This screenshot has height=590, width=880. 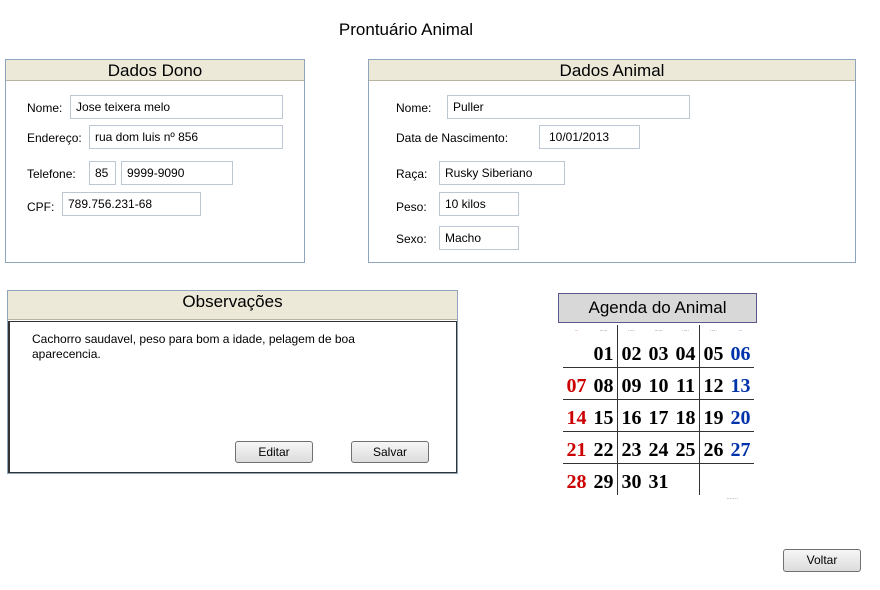 I want to click on animal-weight-label: Peso:, so click(x=411, y=207).